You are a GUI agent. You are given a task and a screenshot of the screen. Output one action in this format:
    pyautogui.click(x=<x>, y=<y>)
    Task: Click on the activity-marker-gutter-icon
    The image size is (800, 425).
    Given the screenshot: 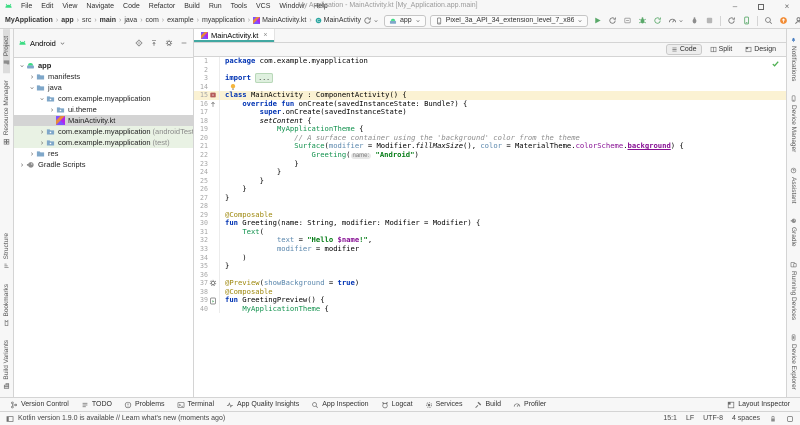 What is the action you would take?
    pyautogui.click(x=213, y=95)
    